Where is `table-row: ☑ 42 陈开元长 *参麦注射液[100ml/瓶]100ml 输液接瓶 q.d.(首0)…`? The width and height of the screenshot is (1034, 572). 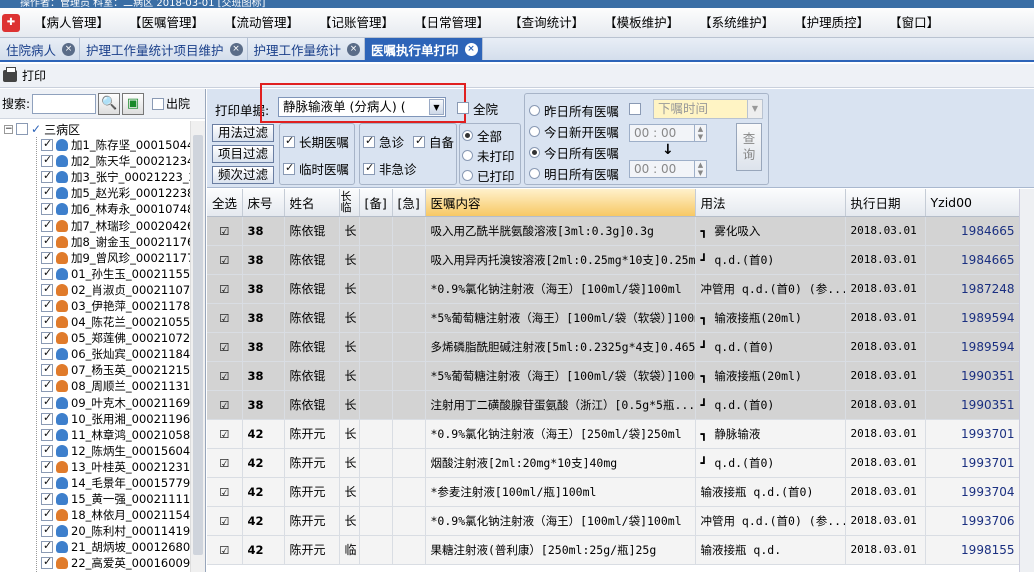 table-row: ☑ 42 陈开元长 *参麦注射液[100ml/瓶]100ml 输液接瓶 q.d.(首0)… is located at coordinates (613, 492).